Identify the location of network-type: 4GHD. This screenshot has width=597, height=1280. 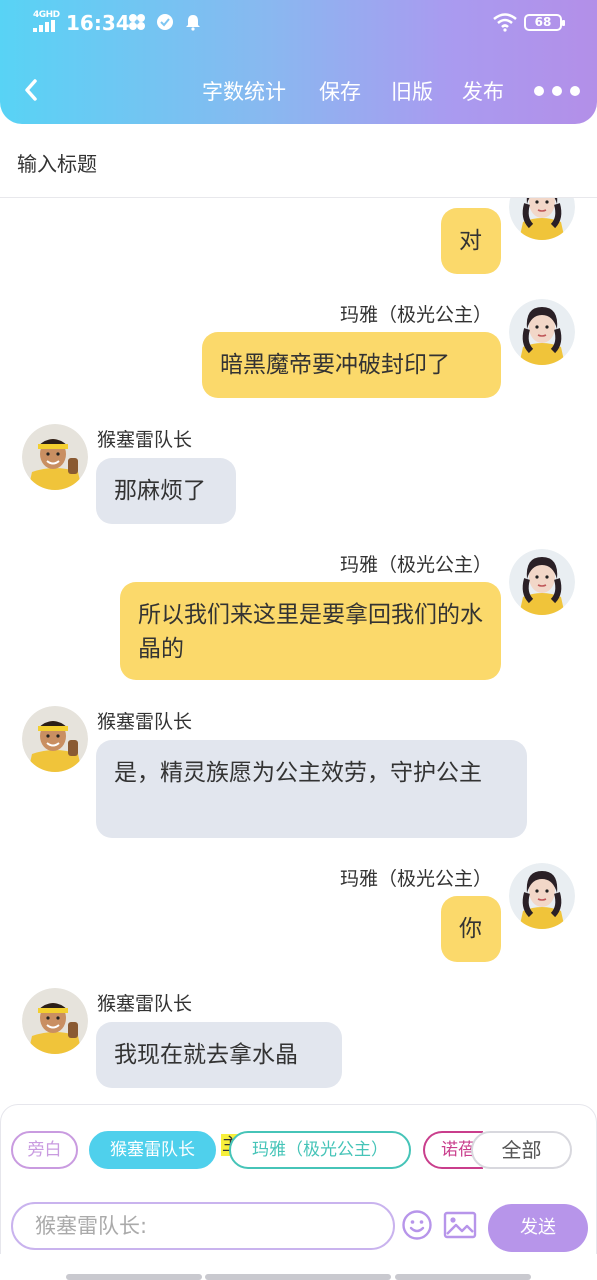
(46, 15).